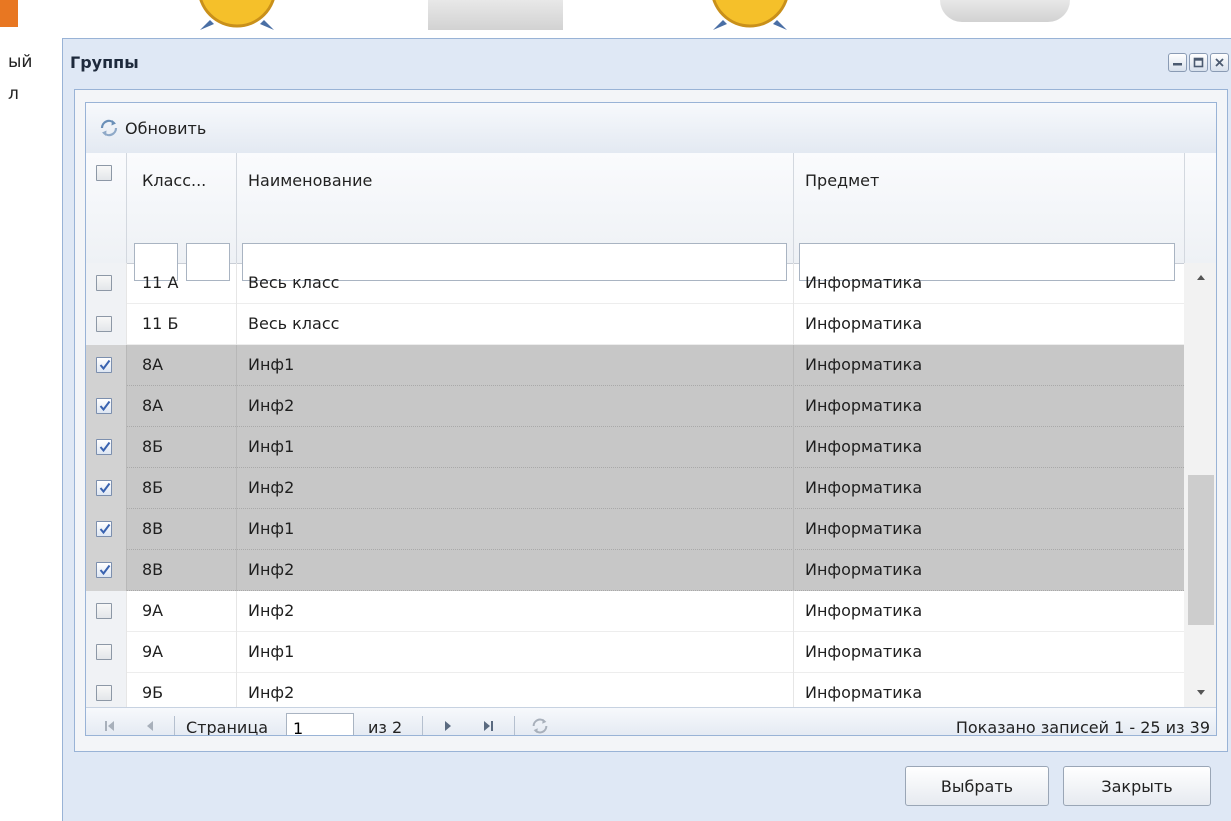  What do you see at coordinates (635, 611) in the screenshot?
I see `table-row: 9А Инф2 Информатика` at bounding box center [635, 611].